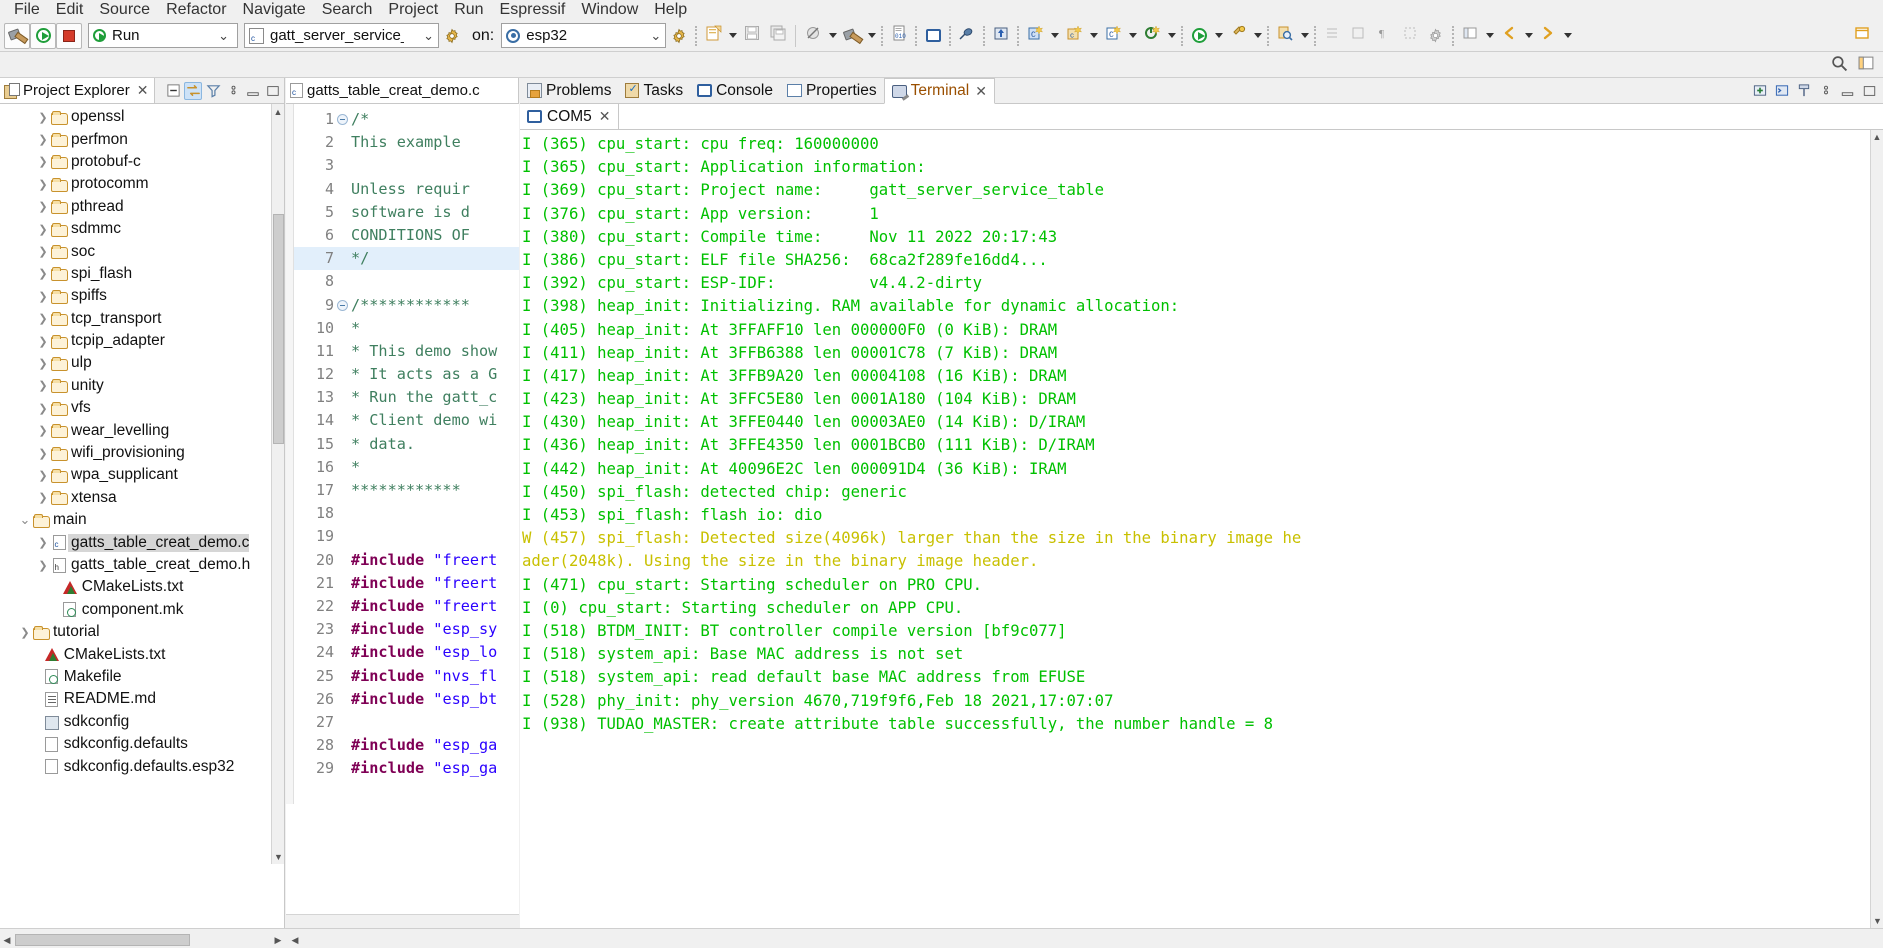  Describe the element at coordinates (1074, 36) in the screenshot. I see `new-c-project-button: c` at that location.